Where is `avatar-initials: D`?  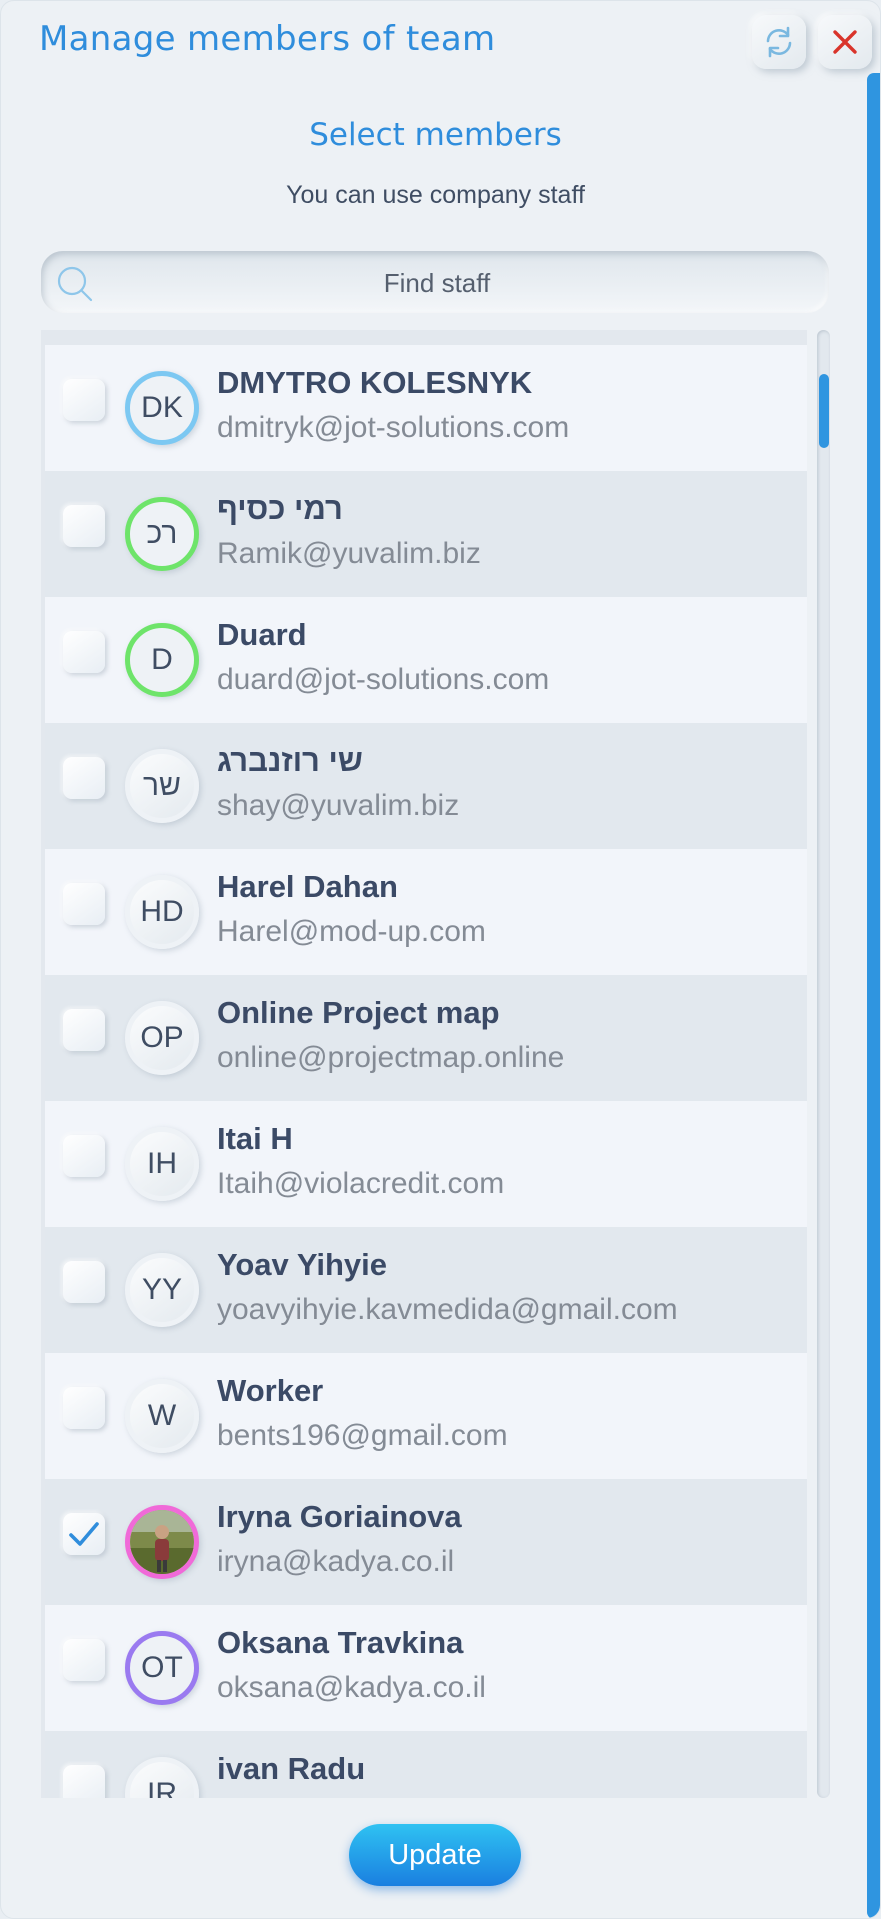 avatar-initials: D is located at coordinates (162, 659).